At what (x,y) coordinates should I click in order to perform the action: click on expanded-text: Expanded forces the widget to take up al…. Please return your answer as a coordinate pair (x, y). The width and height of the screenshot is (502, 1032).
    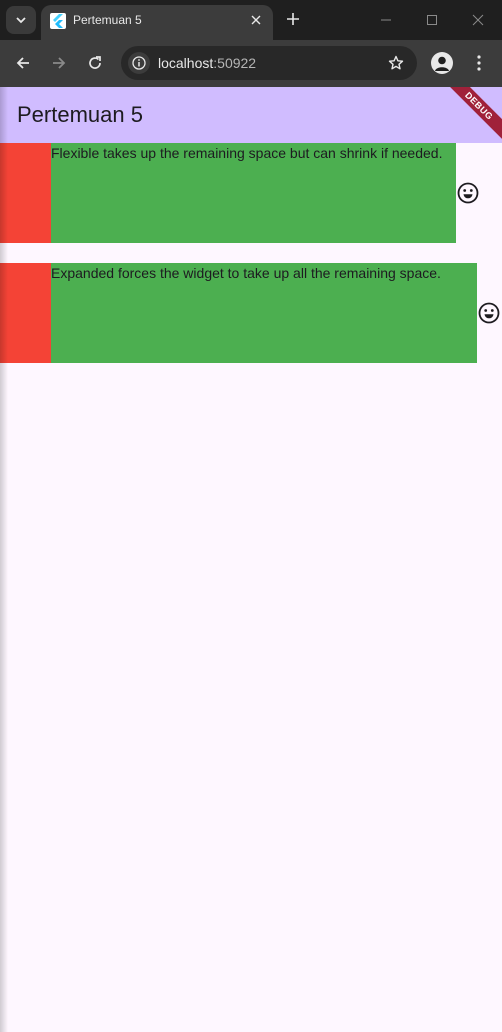
    Looking at the image, I should click on (246, 273).